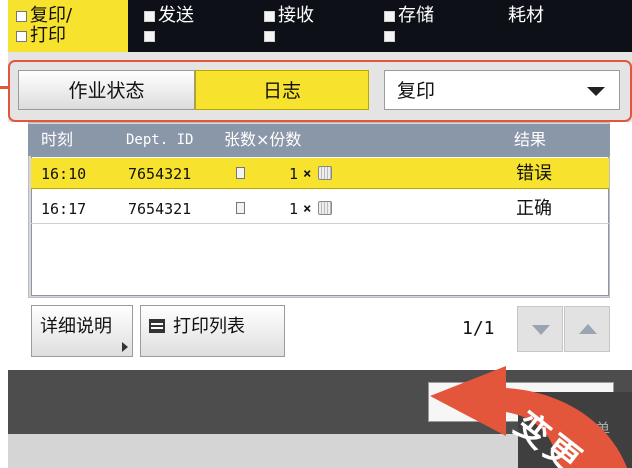  I want to click on print-list-label: 打印列表, so click(209, 326).